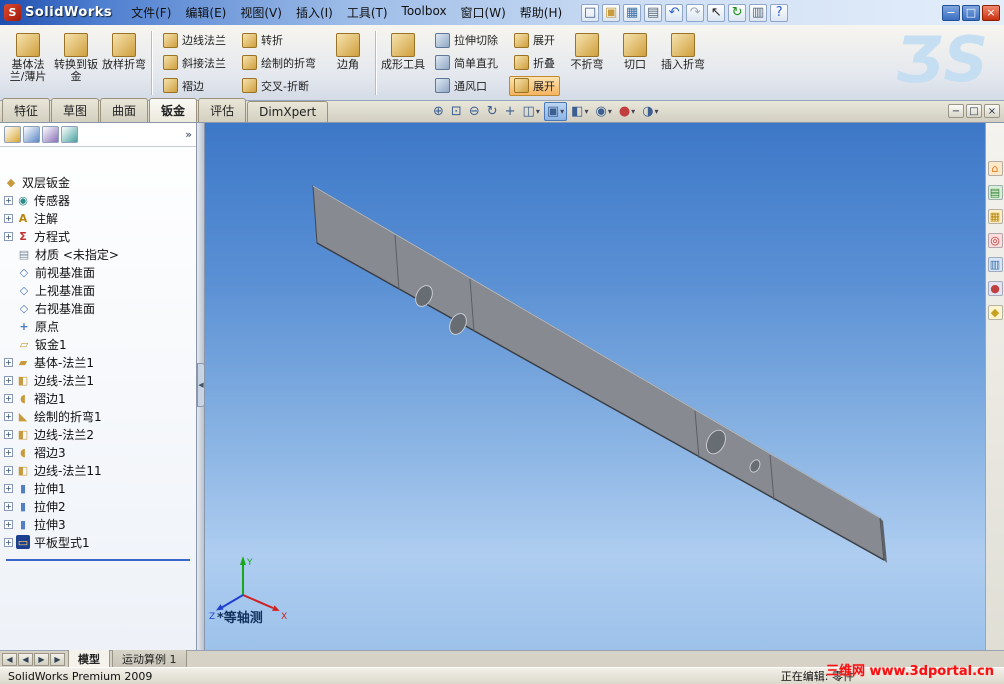 The height and width of the screenshot is (684, 1004). I want to click on menu-item: 窗口(W), so click(483, 12).